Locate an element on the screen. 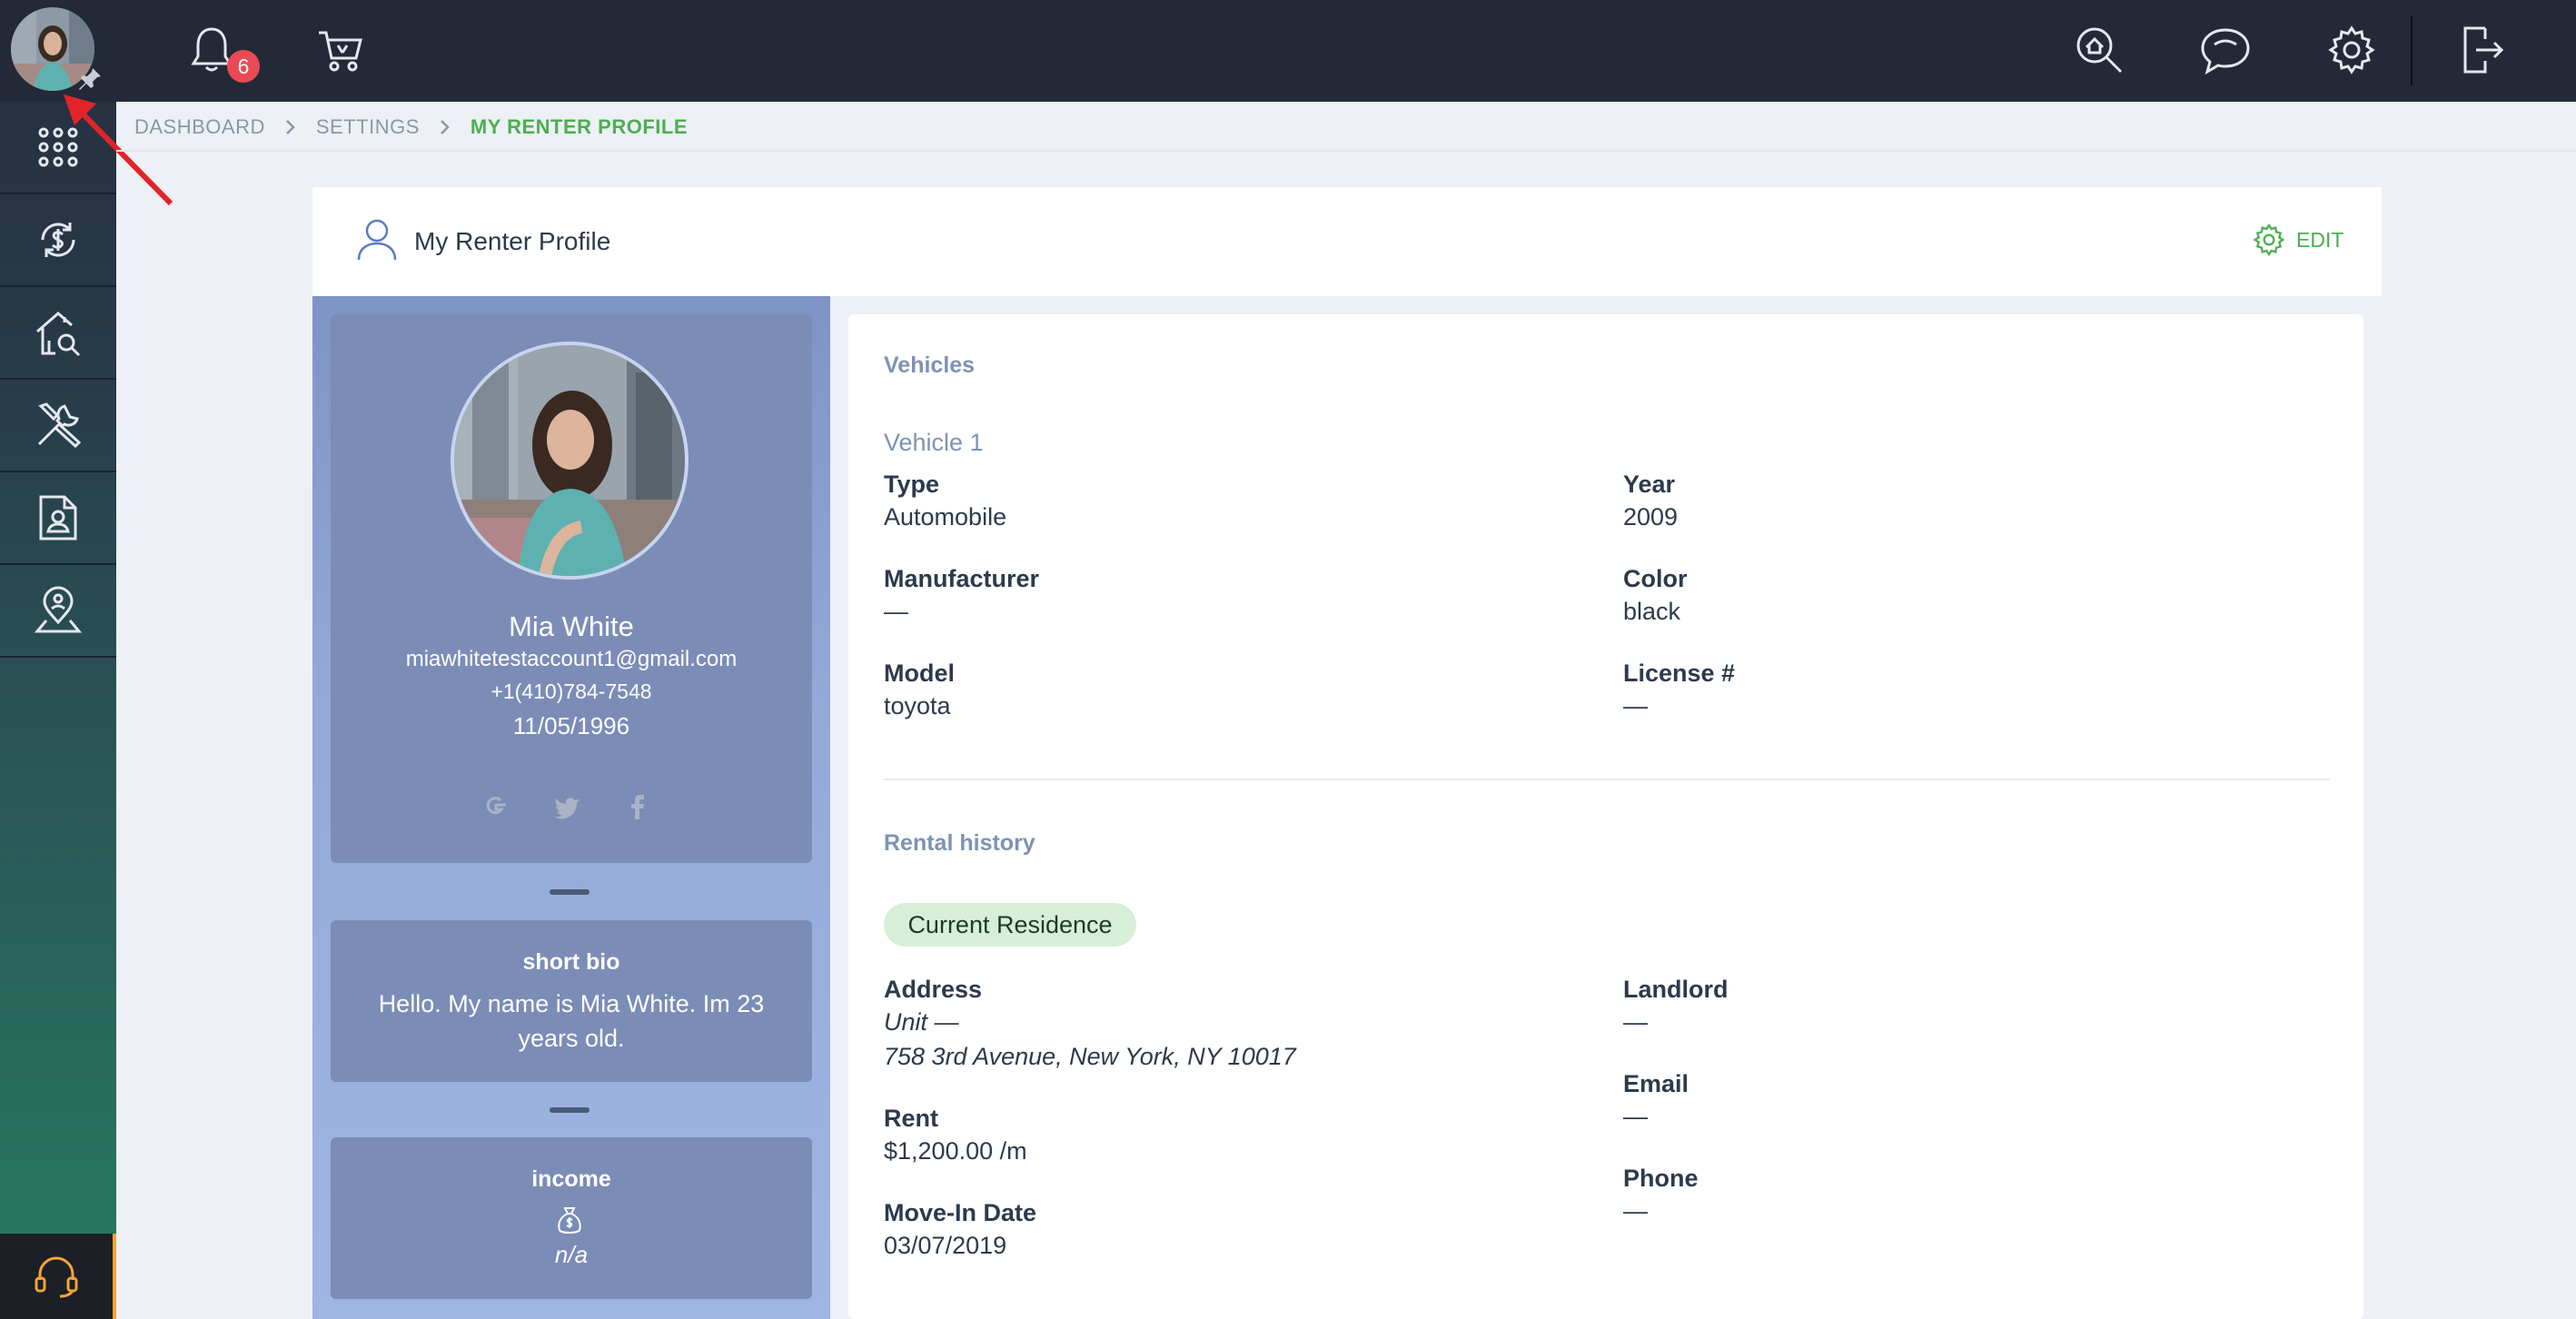 The width and height of the screenshot is (2576, 1319). vehicle-year-label: Year is located at coordinates (1649, 484).